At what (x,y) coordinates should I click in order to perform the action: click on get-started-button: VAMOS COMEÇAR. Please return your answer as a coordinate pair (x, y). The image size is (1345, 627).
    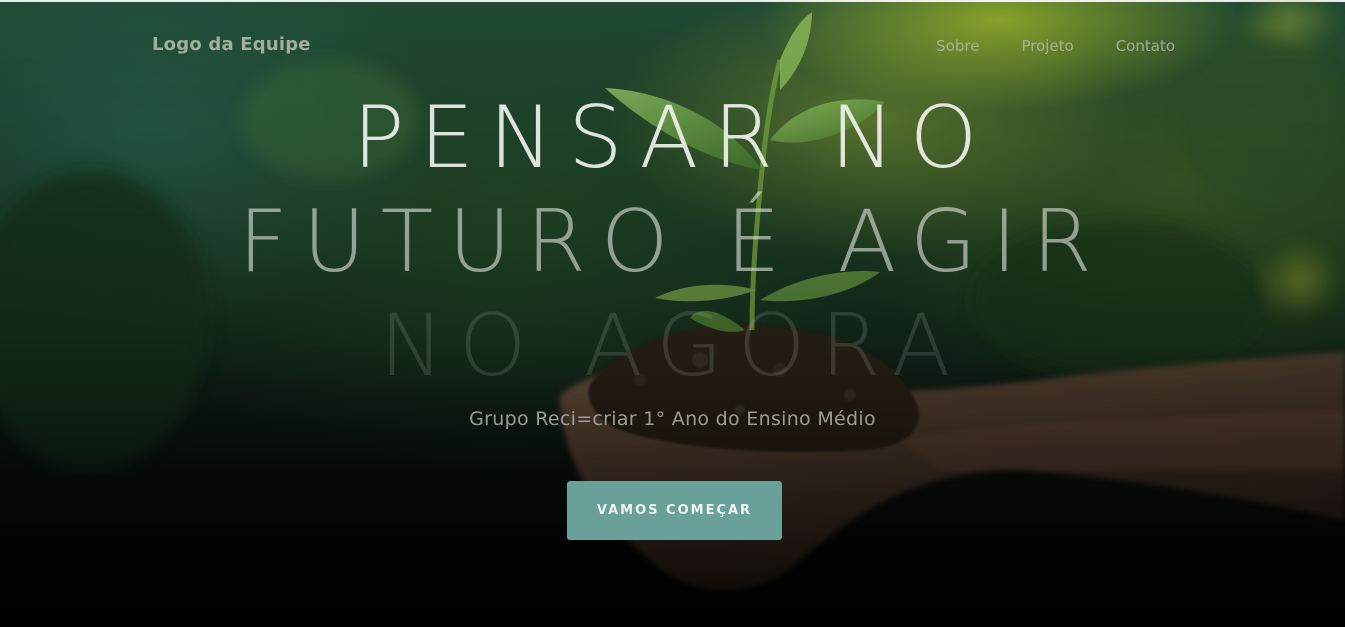
    Looking at the image, I should click on (674, 510).